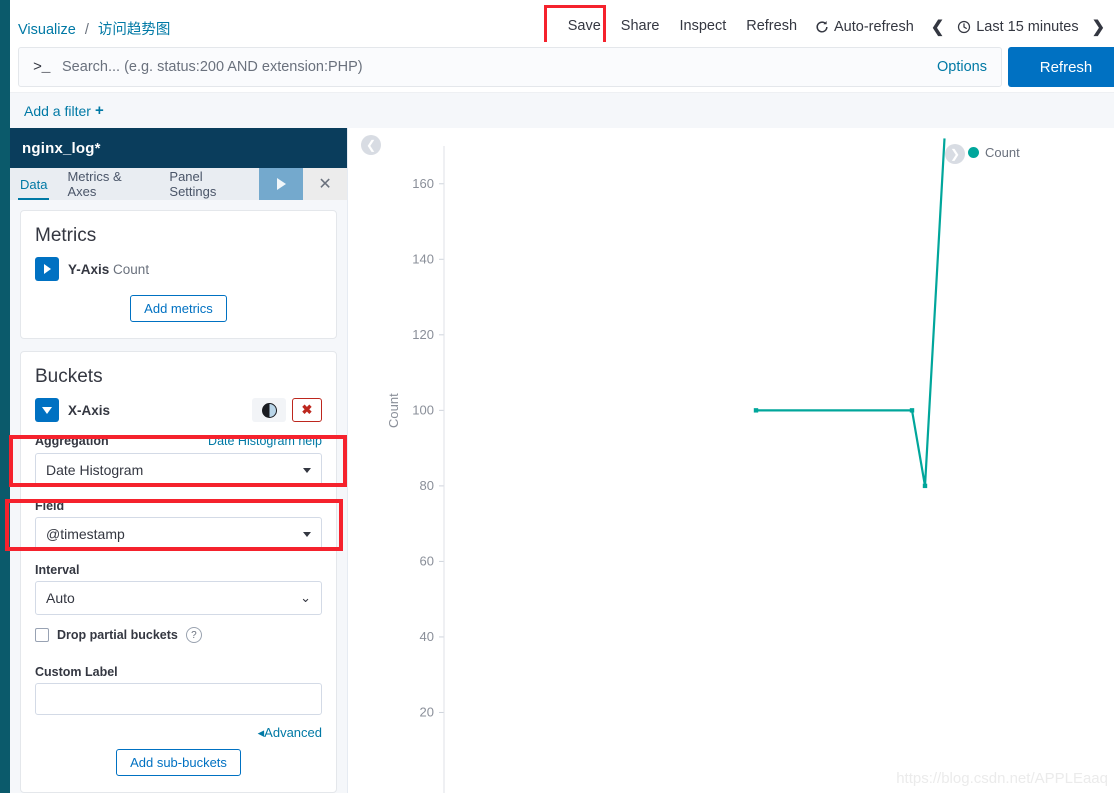  What do you see at coordinates (269, 410) in the screenshot?
I see `bucket-toggle-button` at bounding box center [269, 410].